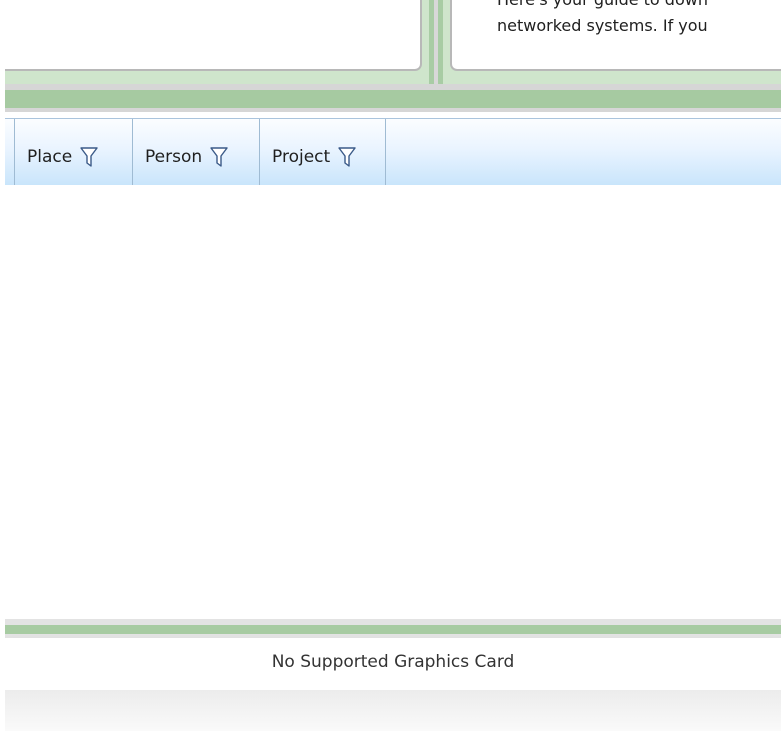 The height and width of the screenshot is (731, 781). What do you see at coordinates (393, 710) in the screenshot?
I see `bottom-area` at bounding box center [393, 710].